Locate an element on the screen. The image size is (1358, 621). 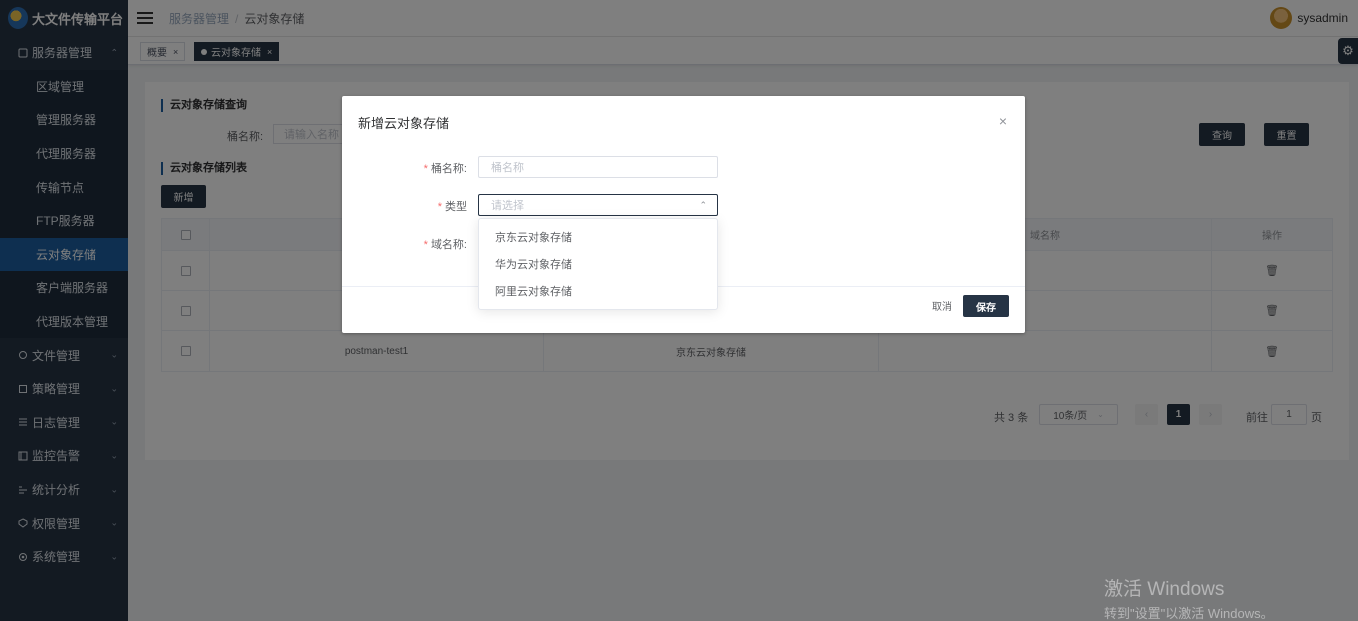
cancel-button: 取消 is located at coordinates (942, 305).